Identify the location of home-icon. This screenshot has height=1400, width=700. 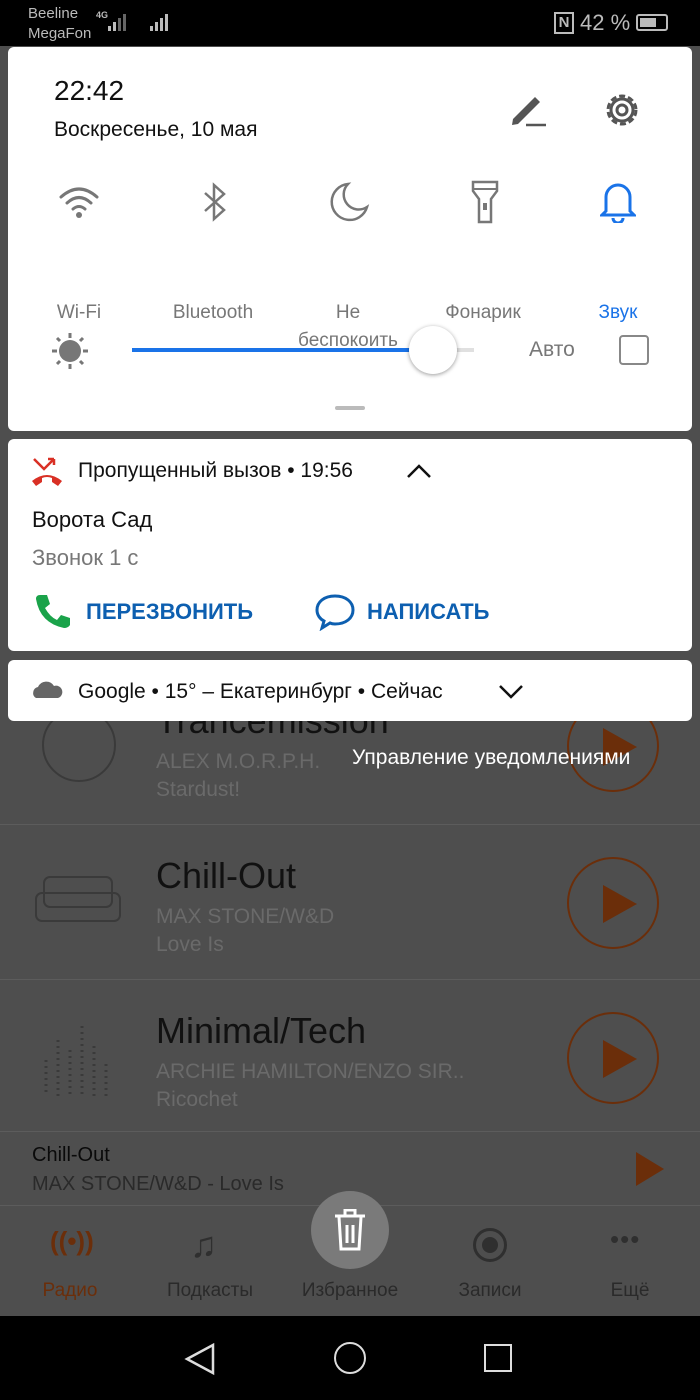
(350, 1358).